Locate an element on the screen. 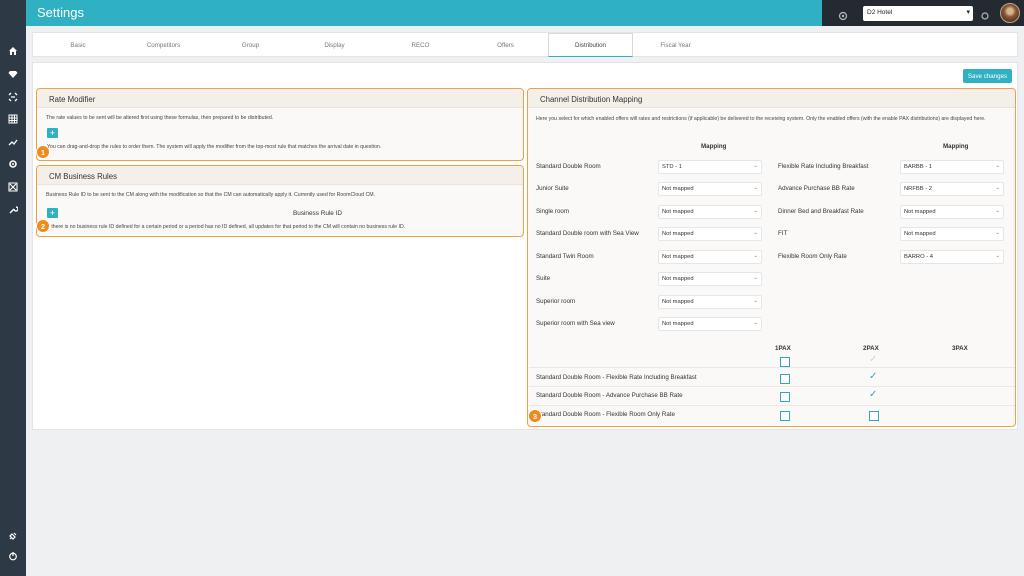  channel-mapping-title: Channel Distribution Mapping is located at coordinates (771, 98).